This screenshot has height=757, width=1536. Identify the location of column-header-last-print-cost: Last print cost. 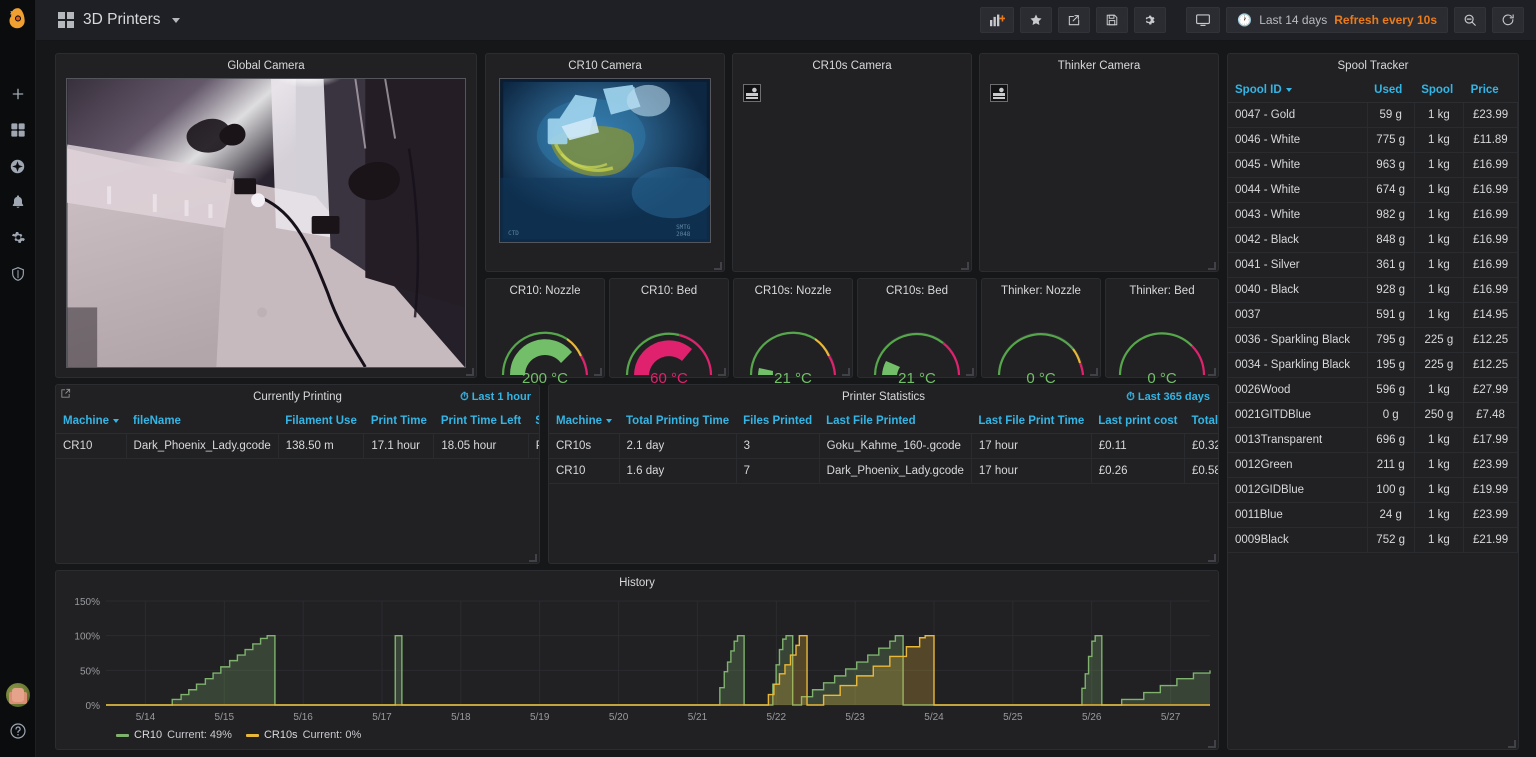
(1138, 421).